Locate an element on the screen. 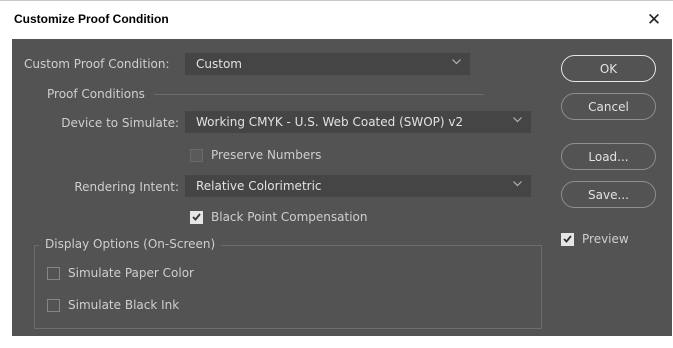  cancel-button: Cancel is located at coordinates (608, 106).